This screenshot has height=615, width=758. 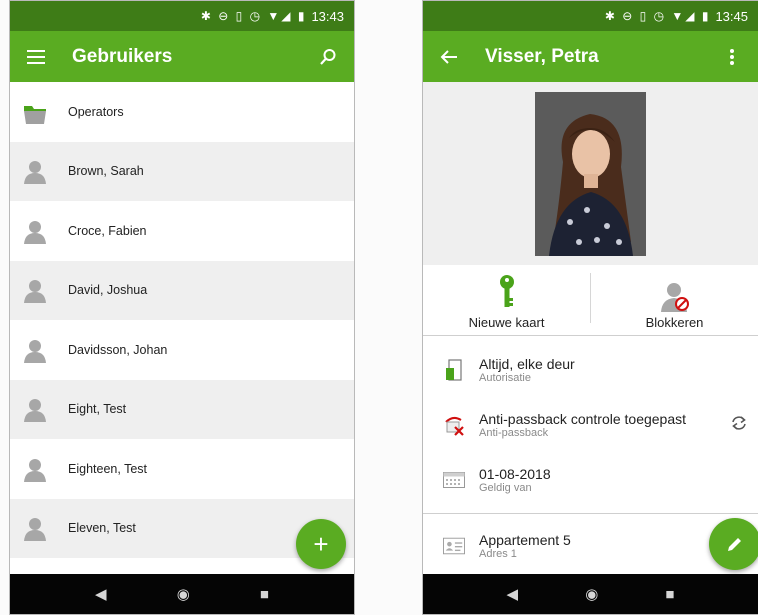 I want to click on action-row: Nieuwe kaart Blokkeren, so click(x=590, y=300).